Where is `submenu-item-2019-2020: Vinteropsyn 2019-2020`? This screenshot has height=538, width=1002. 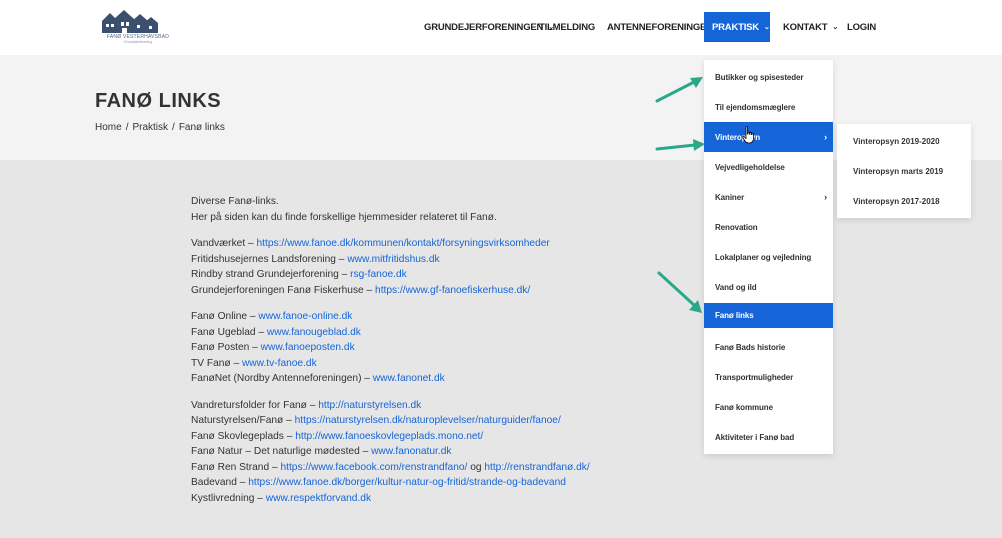
submenu-item-2019-2020: Vinteropsyn 2019-2020 is located at coordinates (904, 141).